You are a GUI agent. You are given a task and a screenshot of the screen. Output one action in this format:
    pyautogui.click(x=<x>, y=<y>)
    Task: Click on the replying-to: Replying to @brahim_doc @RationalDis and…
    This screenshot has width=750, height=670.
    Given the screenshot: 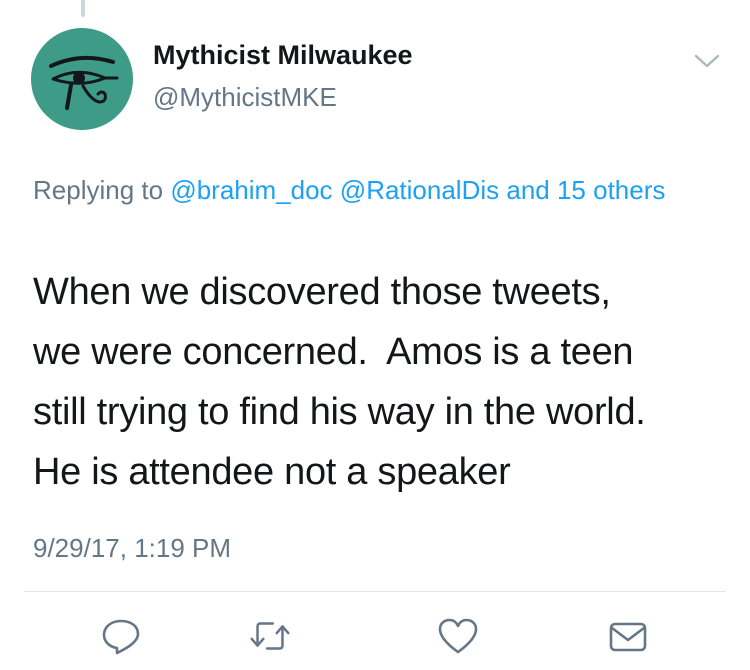 What is the action you would take?
    pyautogui.click(x=378, y=190)
    